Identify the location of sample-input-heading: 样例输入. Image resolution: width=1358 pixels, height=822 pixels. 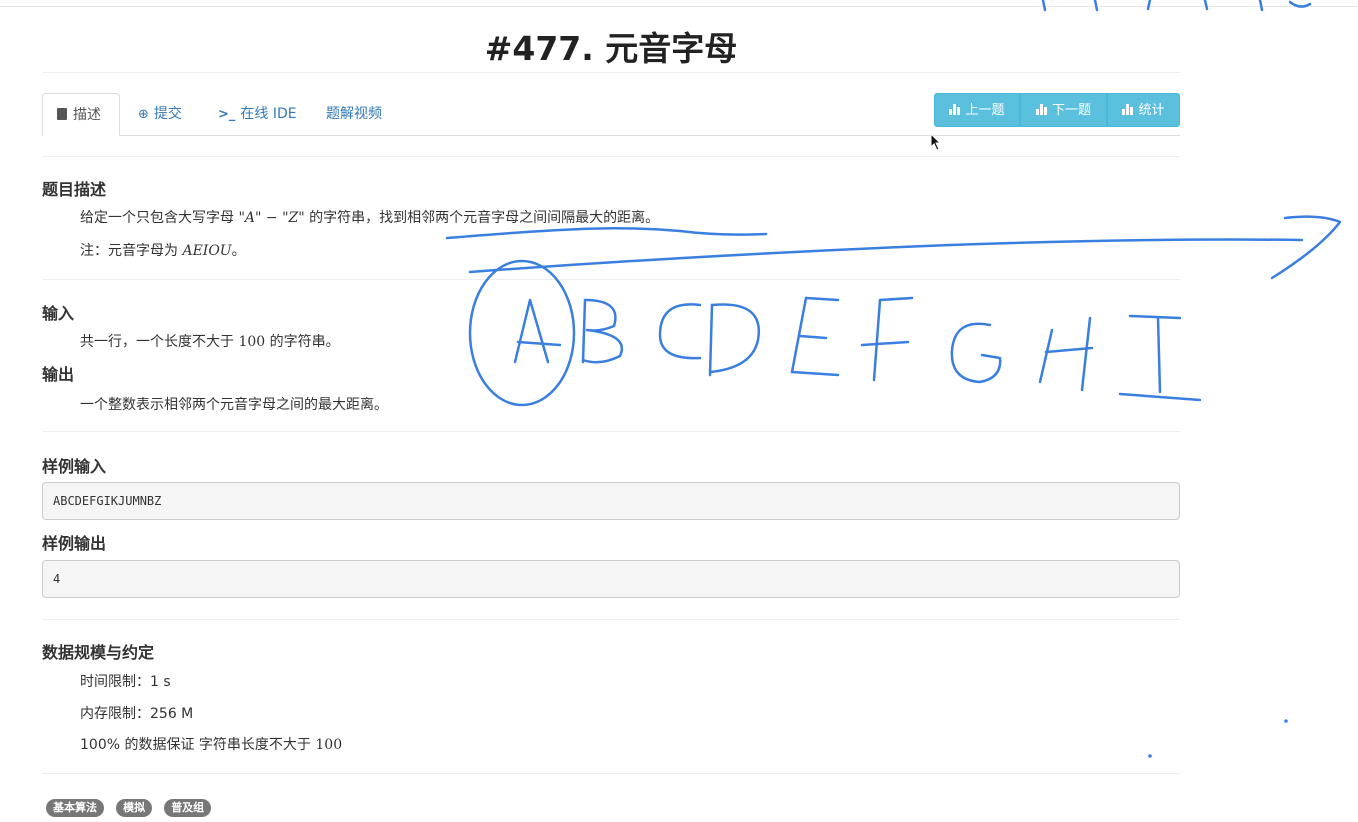
(74, 466).